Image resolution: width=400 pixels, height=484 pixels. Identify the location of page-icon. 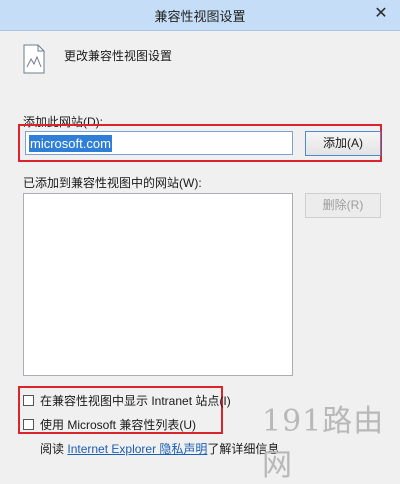
(34, 59).